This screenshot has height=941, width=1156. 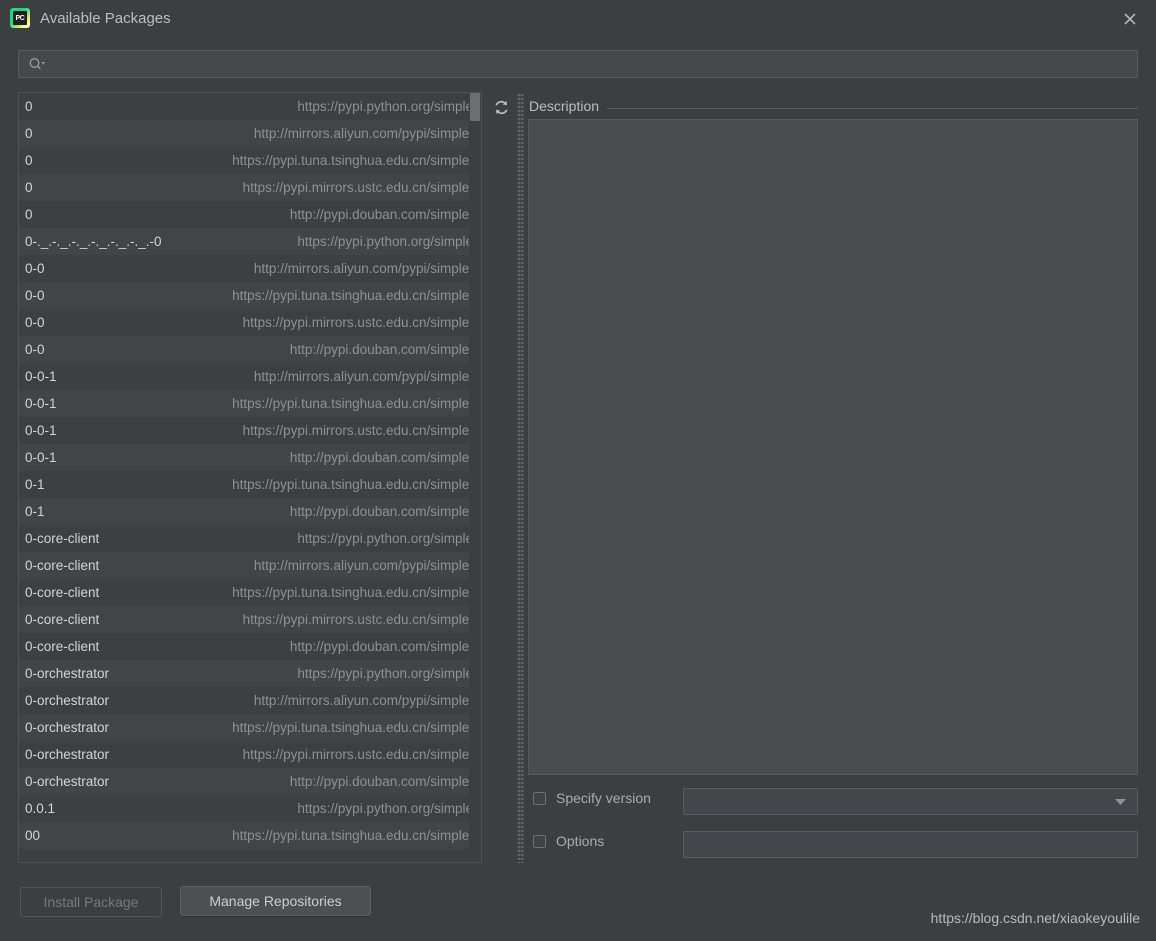 I want to click on dialog-title-bar: PC Available Packages, so click(x=578, y=19).